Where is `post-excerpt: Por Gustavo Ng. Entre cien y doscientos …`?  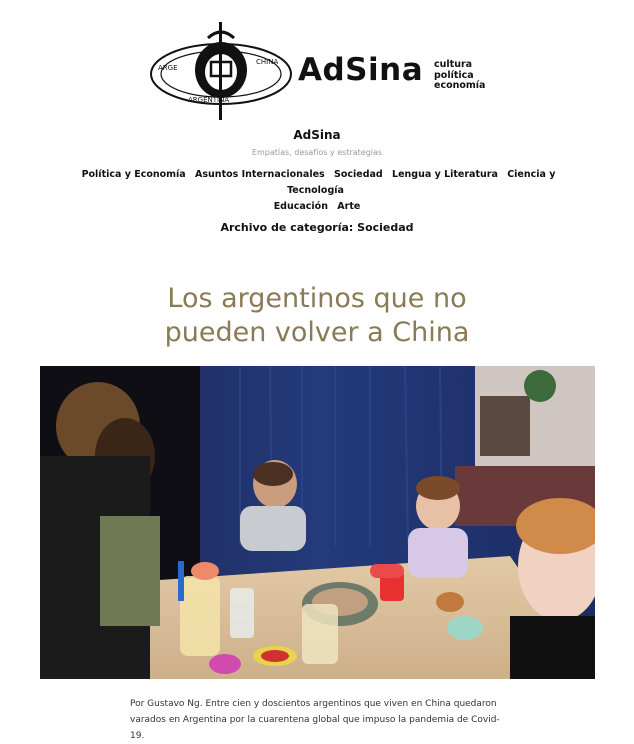
post-excerpt: Por Gustavo Ng. Entre cien y doscientos … is located at coordinates (315, 720).